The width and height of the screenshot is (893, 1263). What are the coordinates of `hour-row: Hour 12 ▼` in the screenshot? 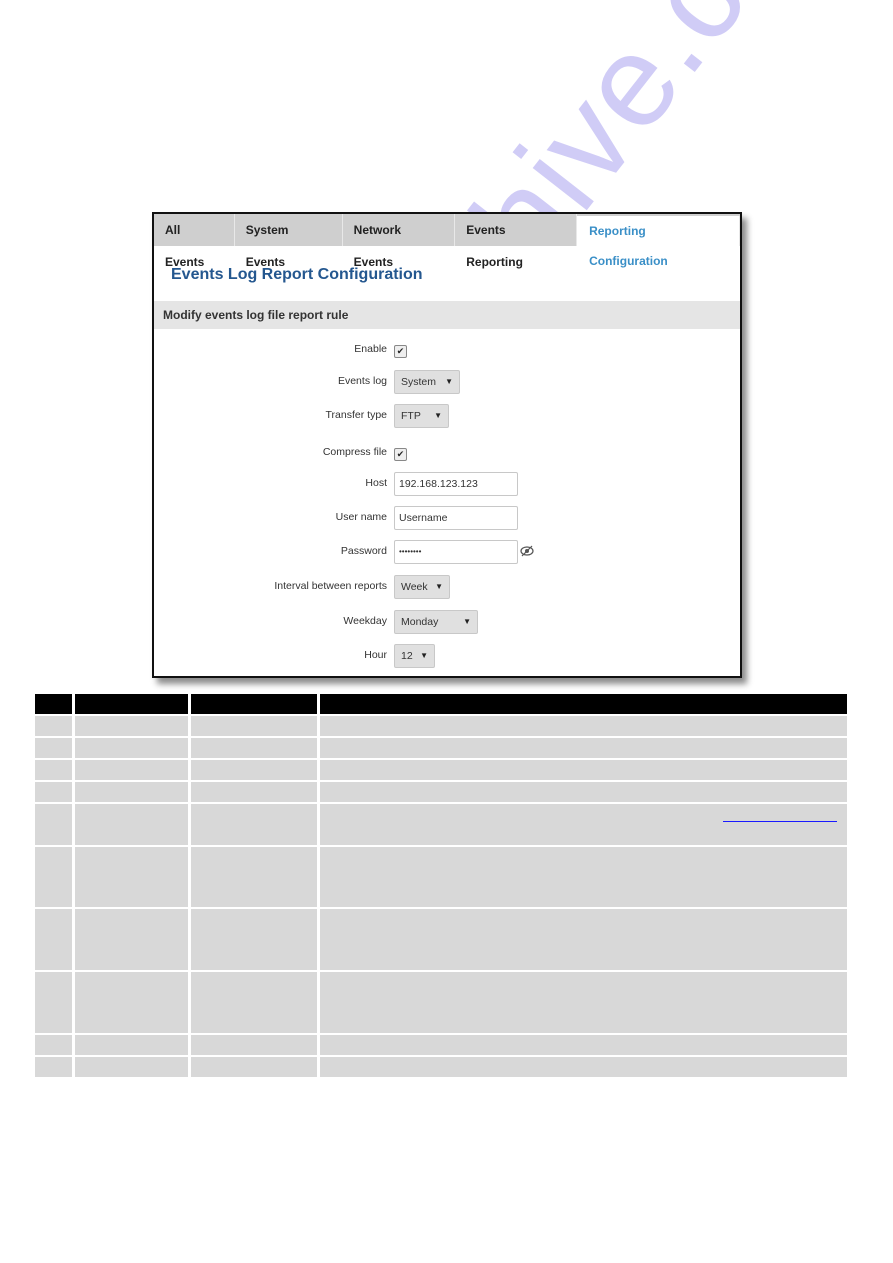 It's located at (447, 657).